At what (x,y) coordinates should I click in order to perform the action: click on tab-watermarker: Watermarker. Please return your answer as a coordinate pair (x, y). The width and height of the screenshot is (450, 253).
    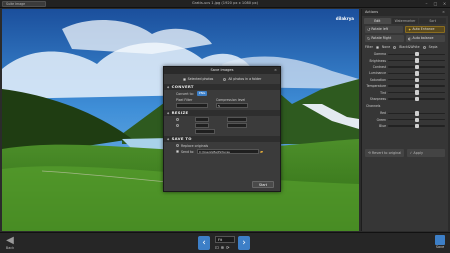
    Looking at the image, I should click on (405, 21).